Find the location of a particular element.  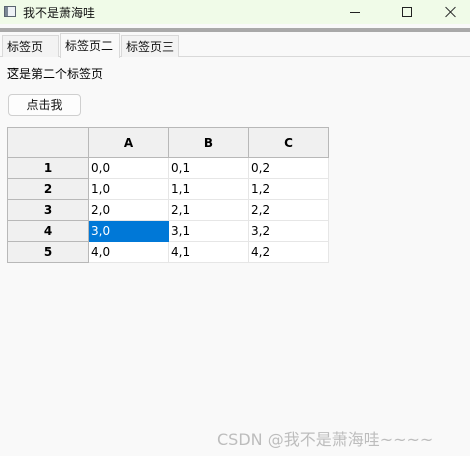

table-cell: 2,2 is located at coordinates (289, 210).